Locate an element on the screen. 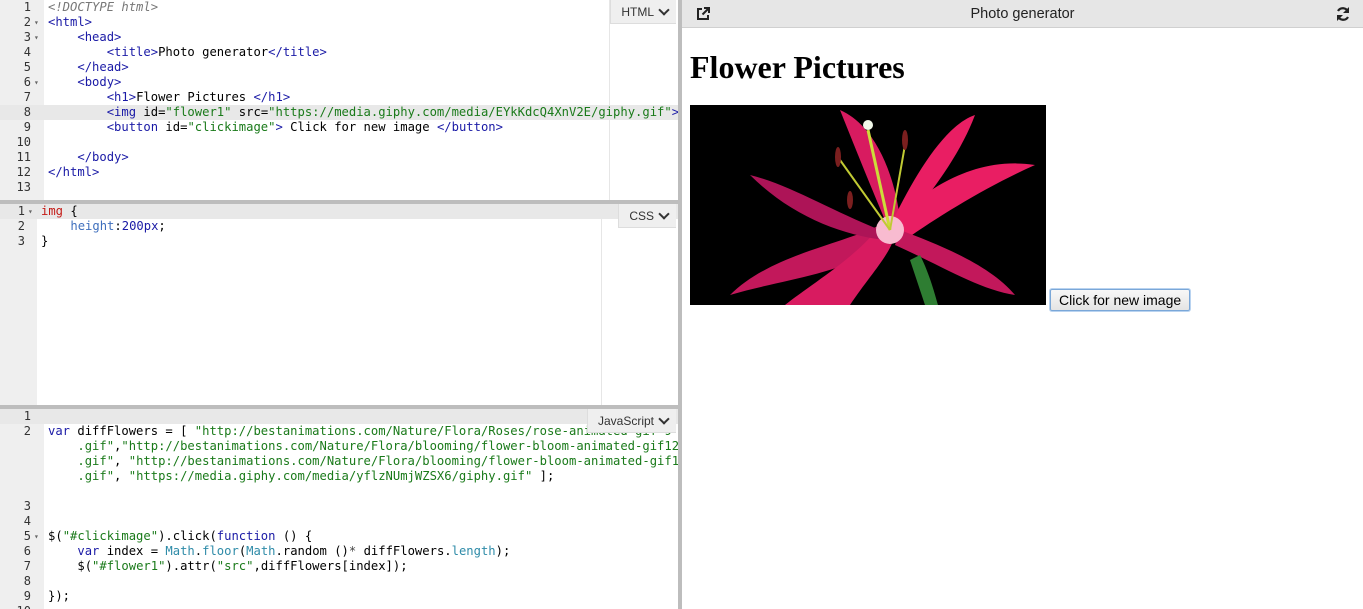 Image resolution: width=1363 pixels, height=609 pixels. code-line: 2 height:200px; is located at coordinates (339, 226).